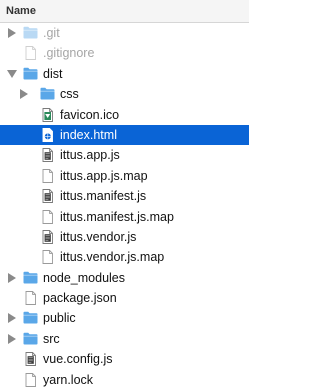  What do you see at coordinates (104, 175) in the screenshot?
I see `tree-item-label: ittus.app.js.map` at bounding box center [104, 175].